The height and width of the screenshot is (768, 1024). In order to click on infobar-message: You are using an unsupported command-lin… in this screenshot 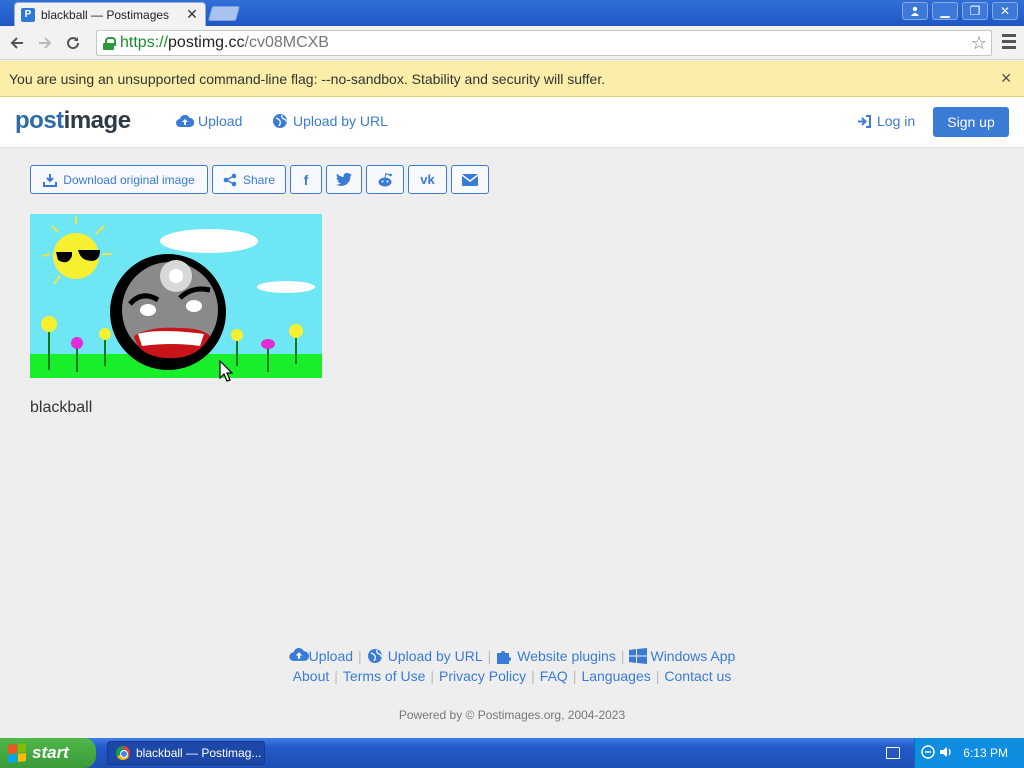, I will do `click(307, 78)`.